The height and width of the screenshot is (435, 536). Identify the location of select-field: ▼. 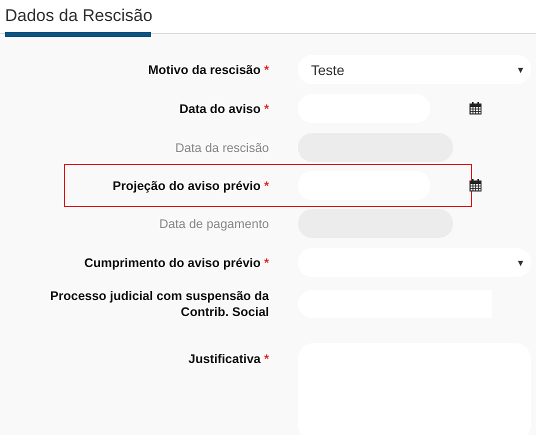
(414, 262).